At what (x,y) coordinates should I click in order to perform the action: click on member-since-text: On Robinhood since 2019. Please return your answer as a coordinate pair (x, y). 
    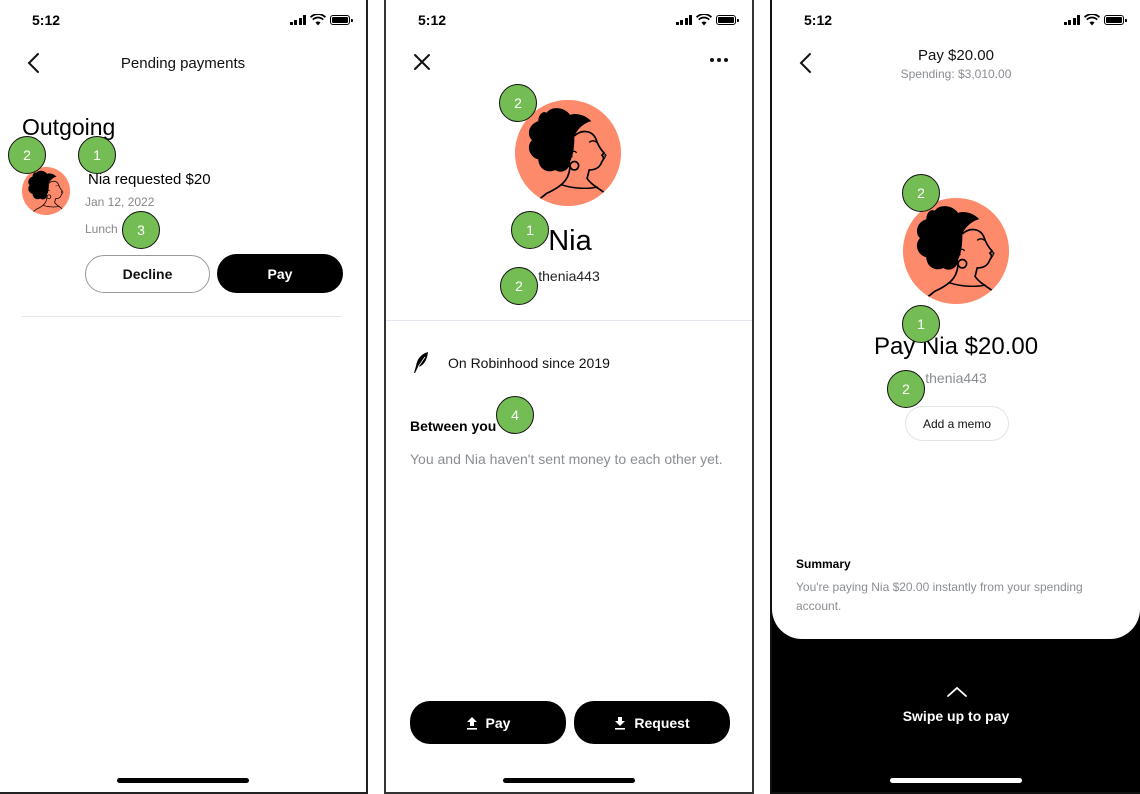
    Looking at the image, I should click on (529, 363).